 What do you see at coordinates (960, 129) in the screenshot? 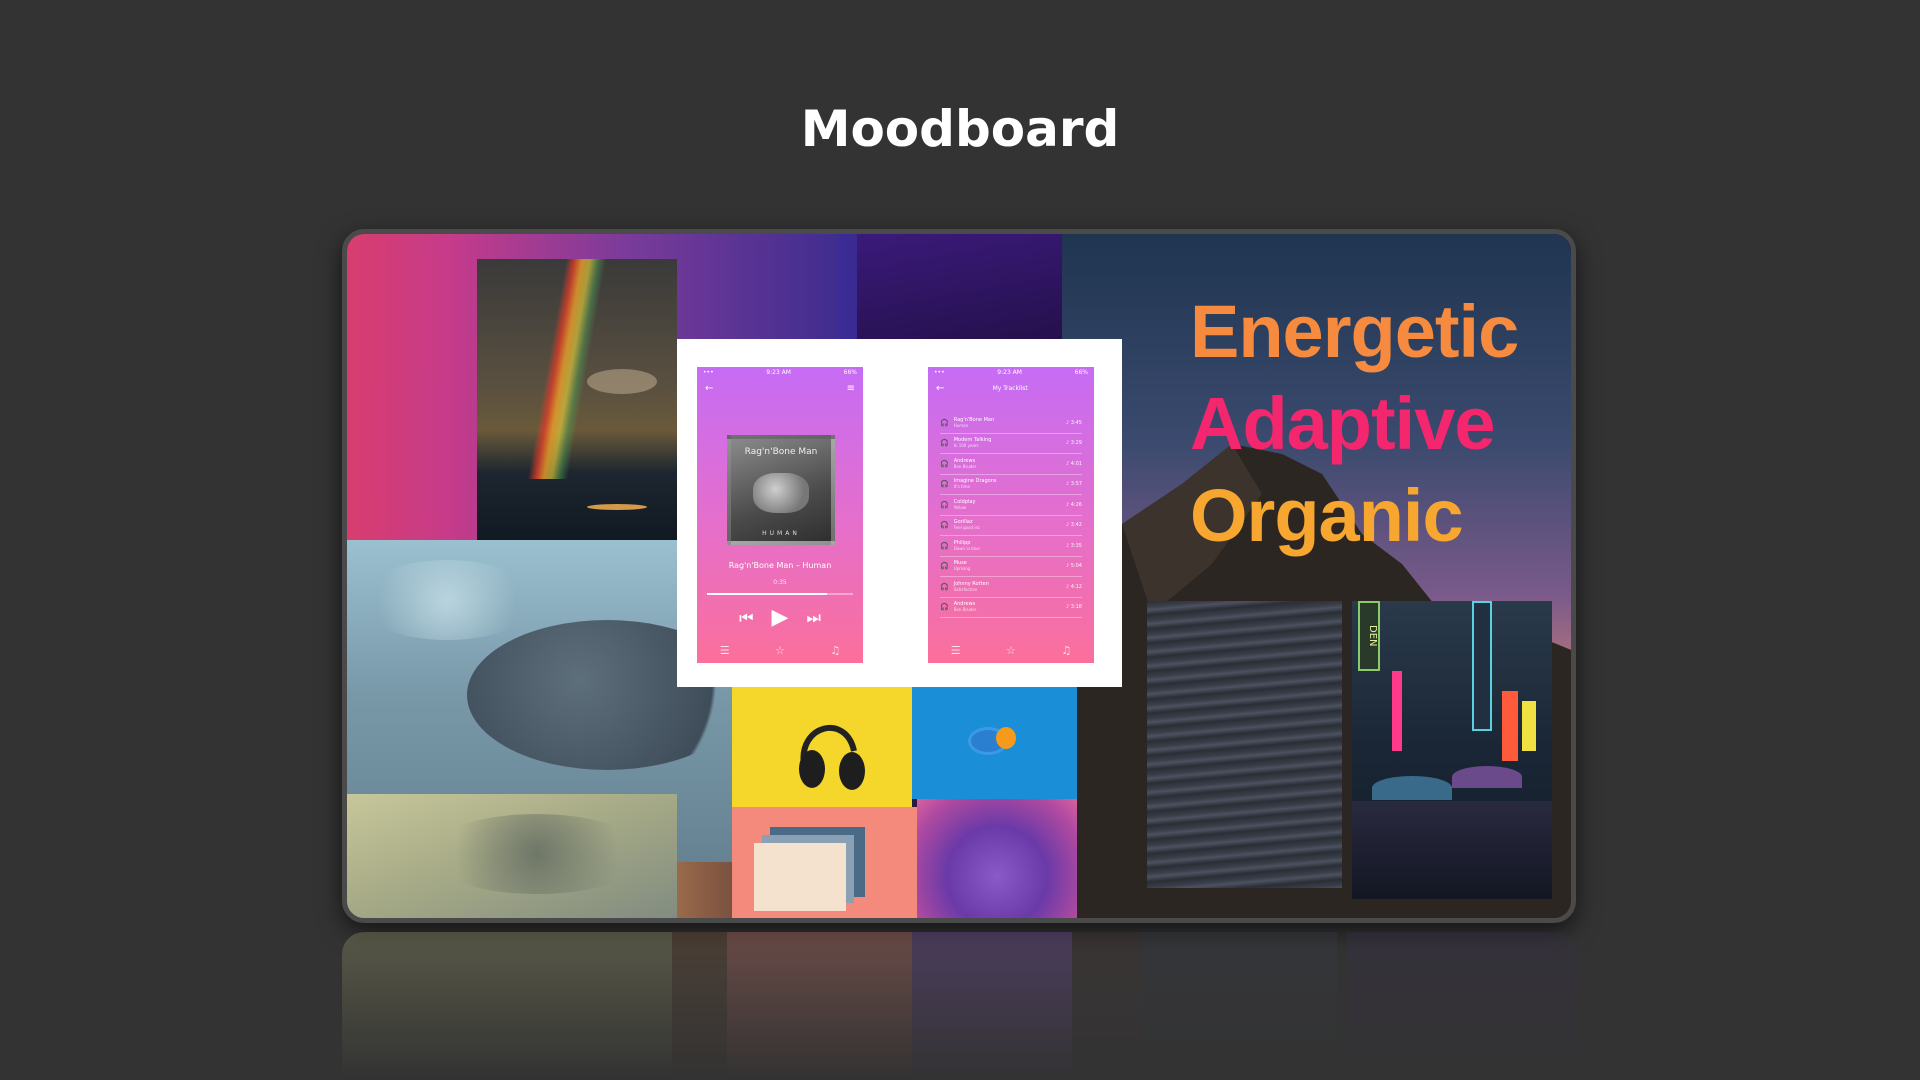
I see `page-title: Moodboard` at bounding box center [960, 129].